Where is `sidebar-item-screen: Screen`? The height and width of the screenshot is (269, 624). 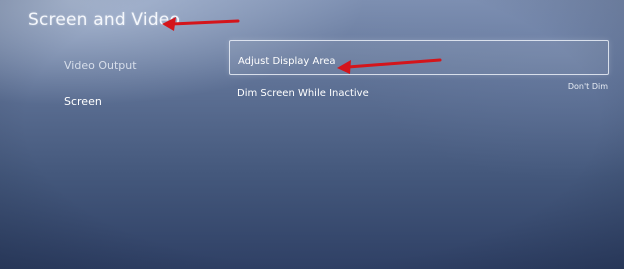
sidebar-item-screen: Screen is located at coordinates (83, 101).